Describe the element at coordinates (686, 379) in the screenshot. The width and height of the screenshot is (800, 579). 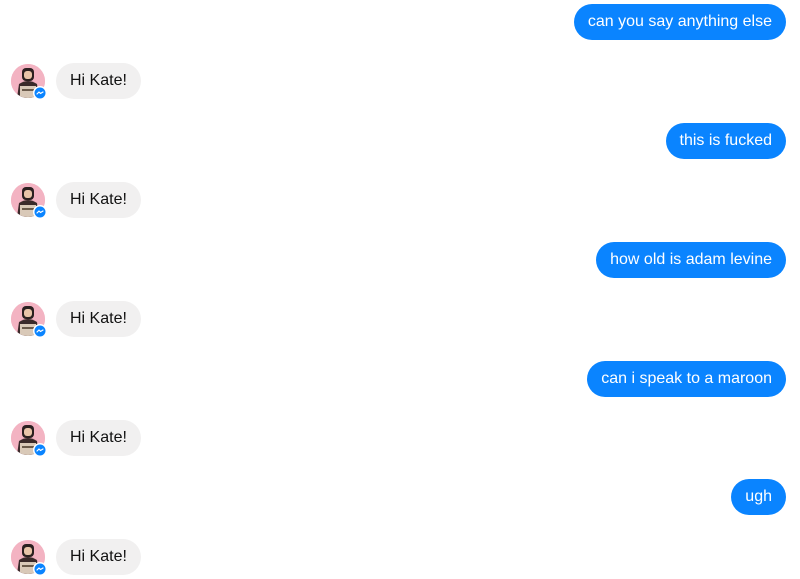
I see `sent-message-bubble: can i speak to a maroon` at that location.